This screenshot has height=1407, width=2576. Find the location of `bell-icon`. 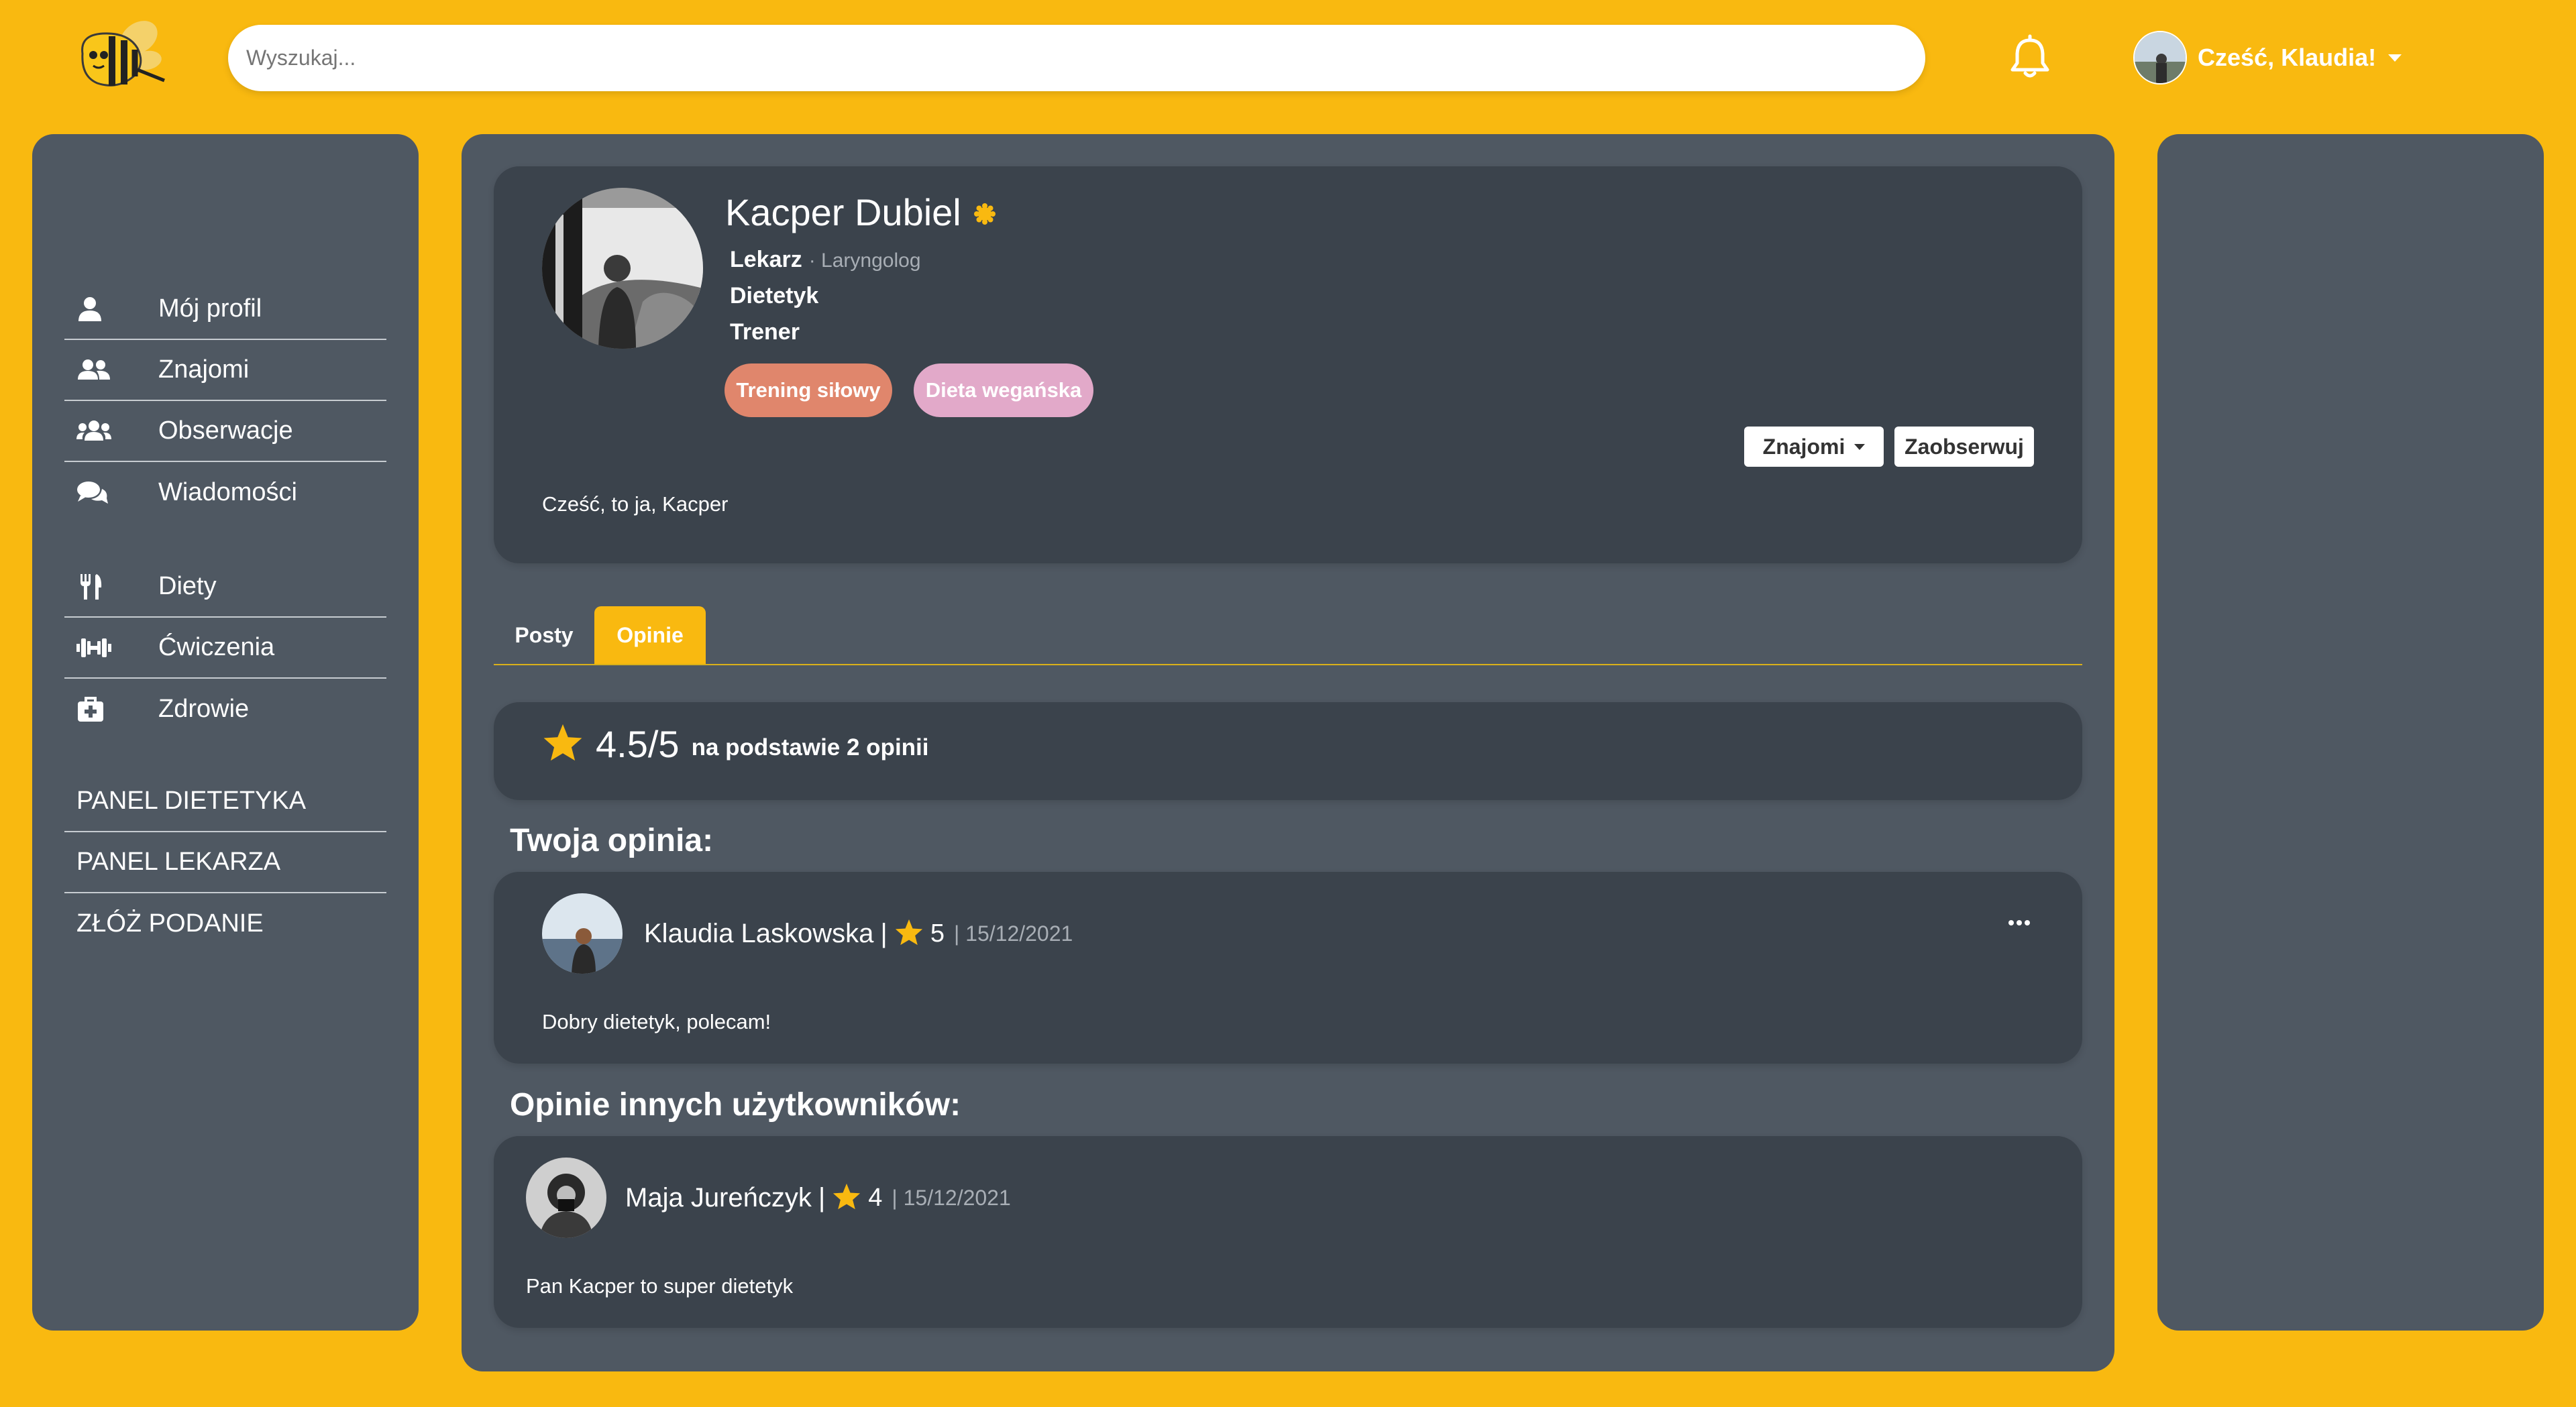

bell-icon is located at coordinates (2030, 58).